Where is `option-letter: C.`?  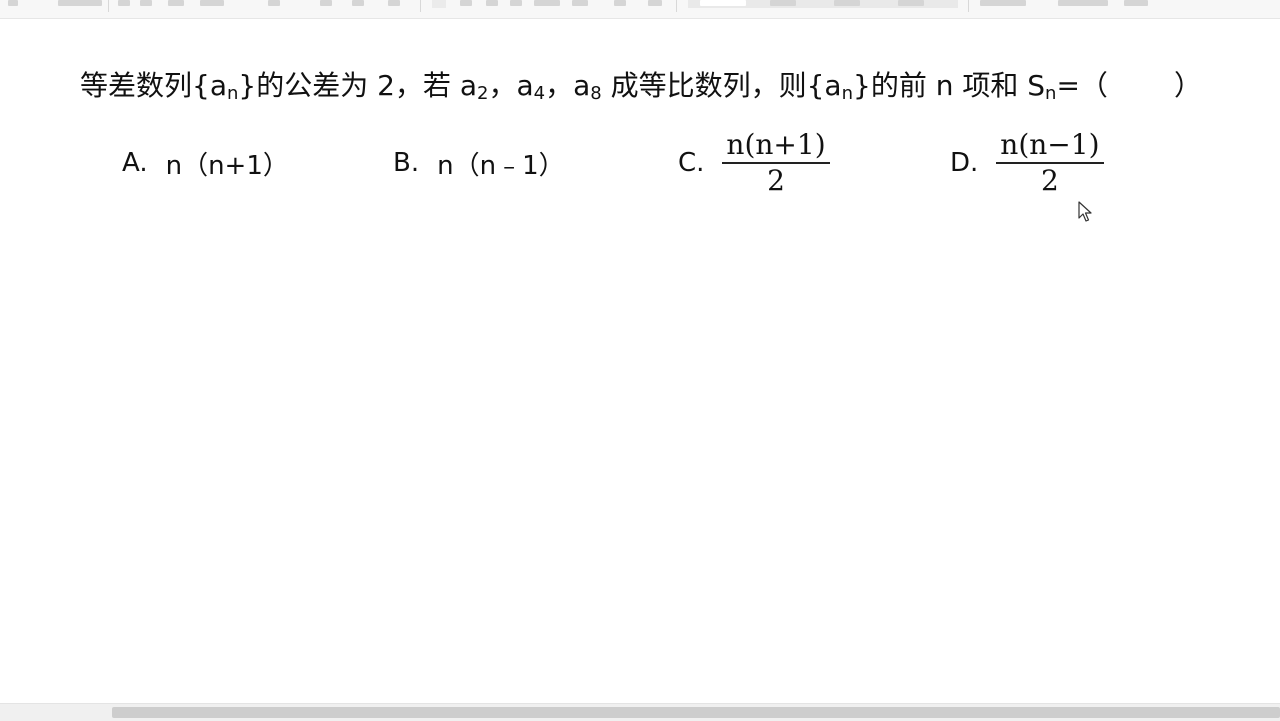
option-letter: C. is located at coordinates (691, 163).